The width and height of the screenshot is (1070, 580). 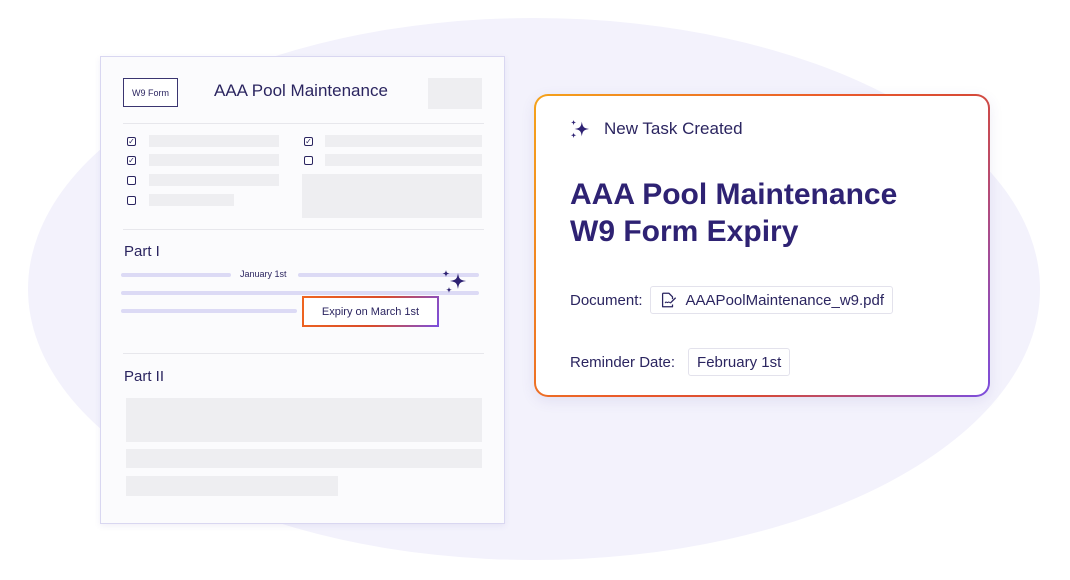 What do you see at coordinates (684, 231) in the screenshot?
I see `task-title-line-2: W9 Form Expiry` at bounding box center [684, 231].